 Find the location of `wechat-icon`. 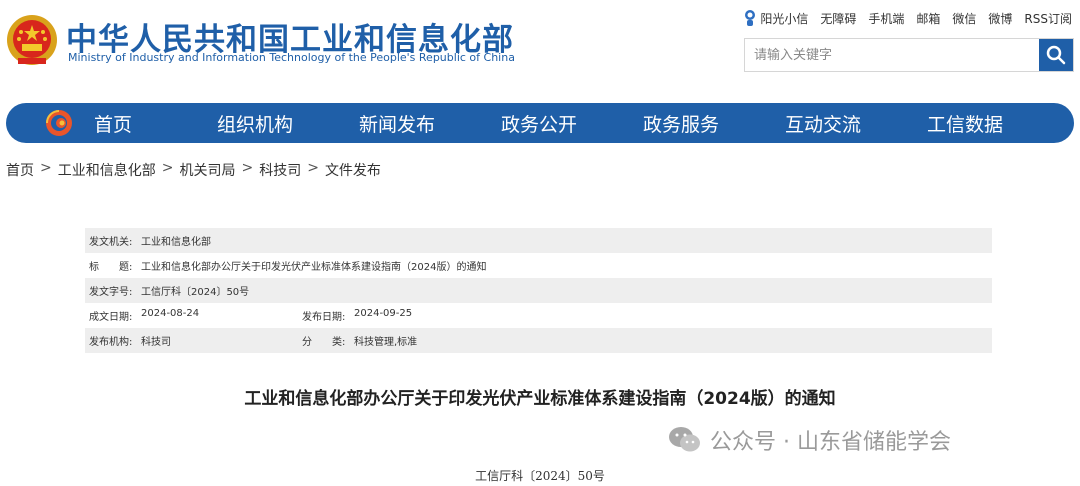

wechat-icon is located at coordinates (684, 439).